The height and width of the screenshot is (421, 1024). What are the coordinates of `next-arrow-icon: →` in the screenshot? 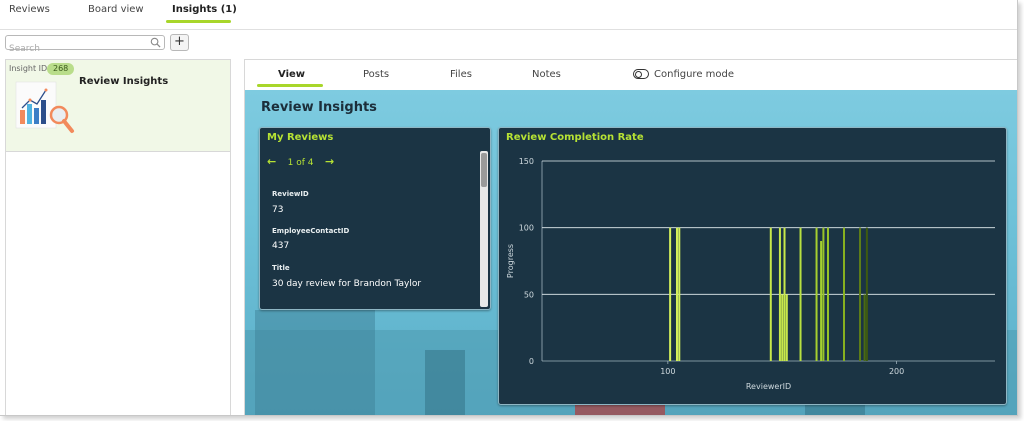 It's located at (329, 161).